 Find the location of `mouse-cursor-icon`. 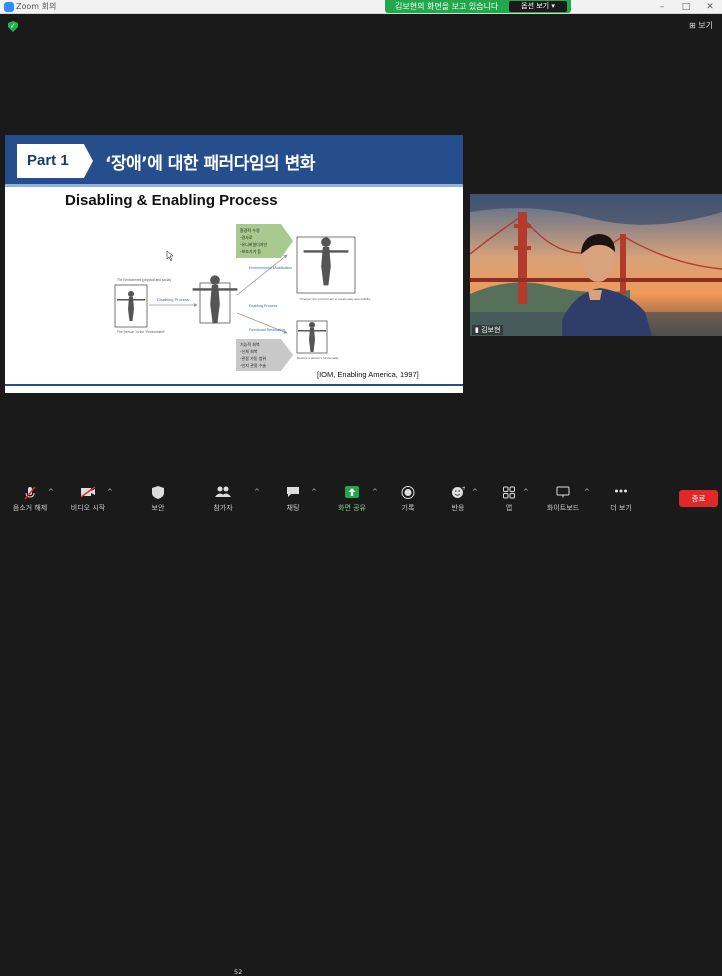

mouse-cursor-icon is located at coordinates (170, 256).